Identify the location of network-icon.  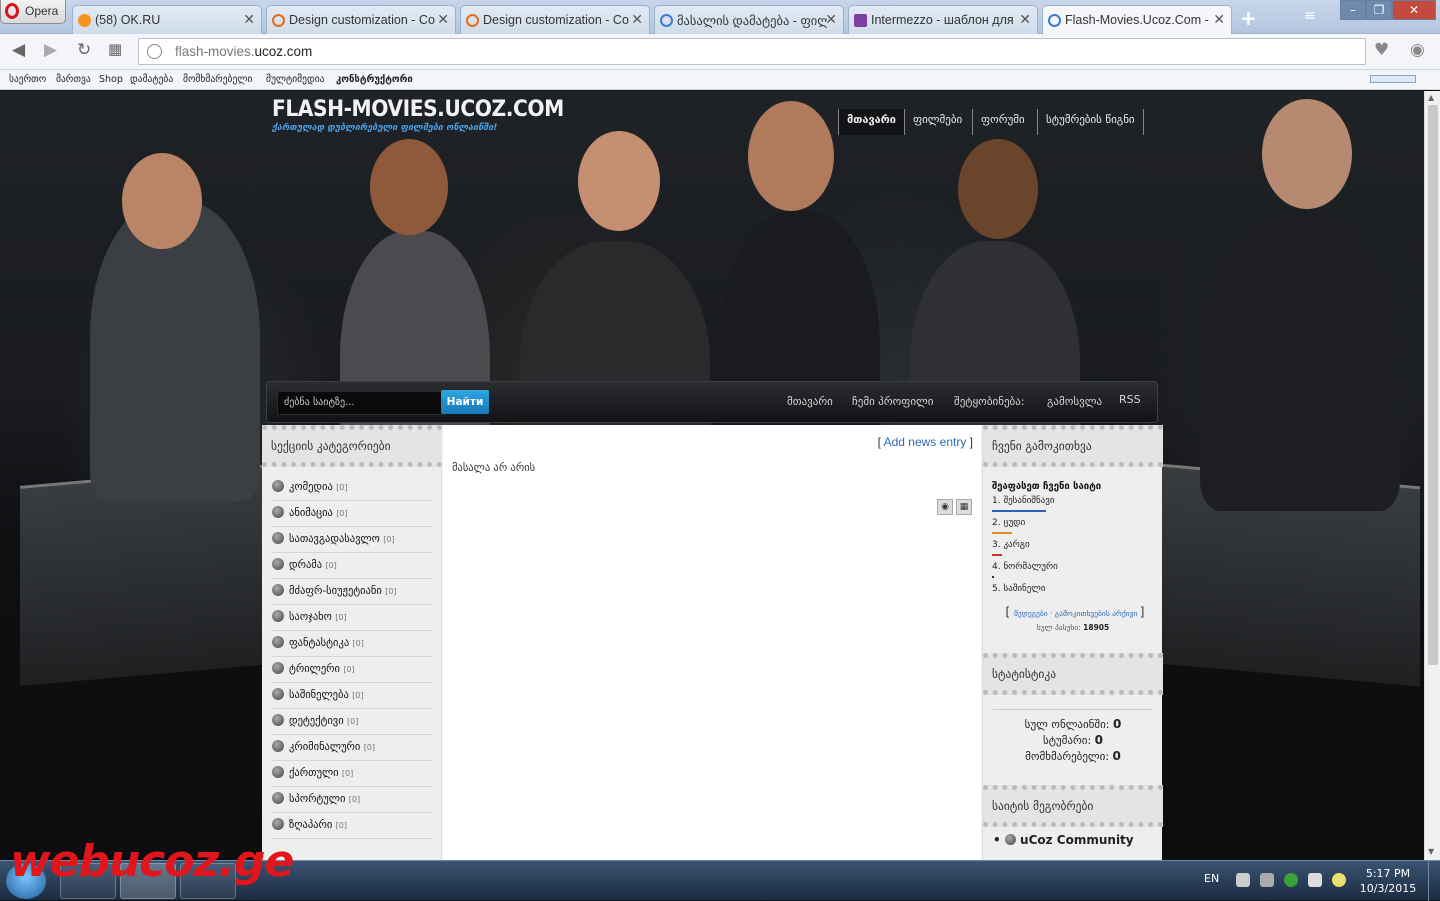
(1267, 880).